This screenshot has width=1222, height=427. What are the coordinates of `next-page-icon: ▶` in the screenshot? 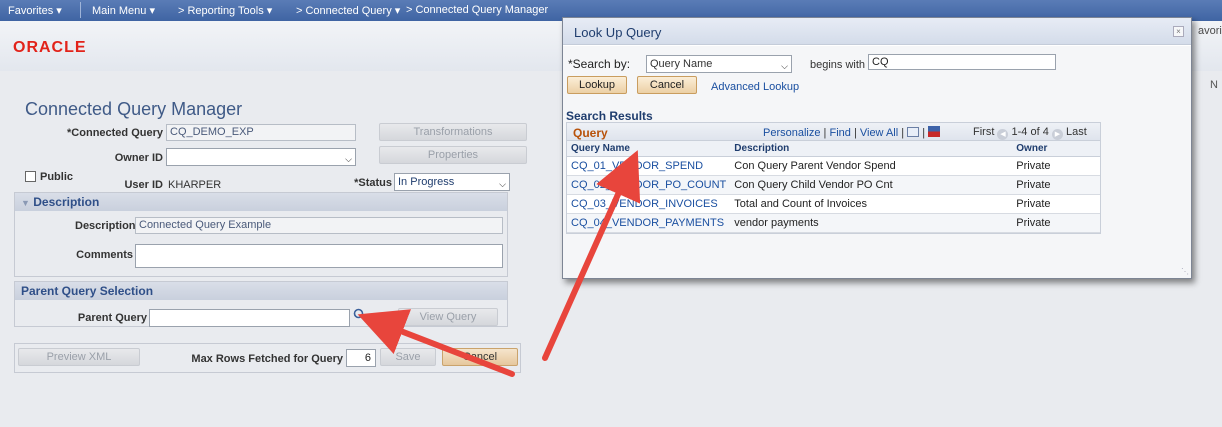 It's located at (1057, 134).